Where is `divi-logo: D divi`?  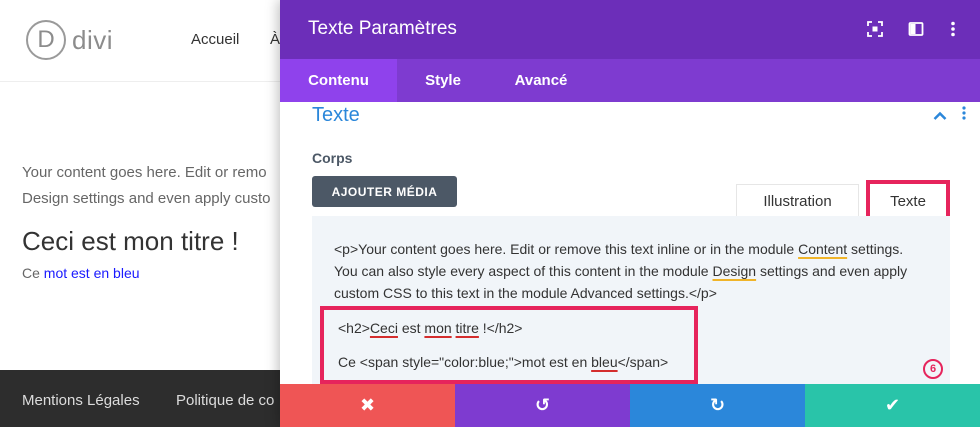 divi-logo: D divi is located at coordinates (69, 40).